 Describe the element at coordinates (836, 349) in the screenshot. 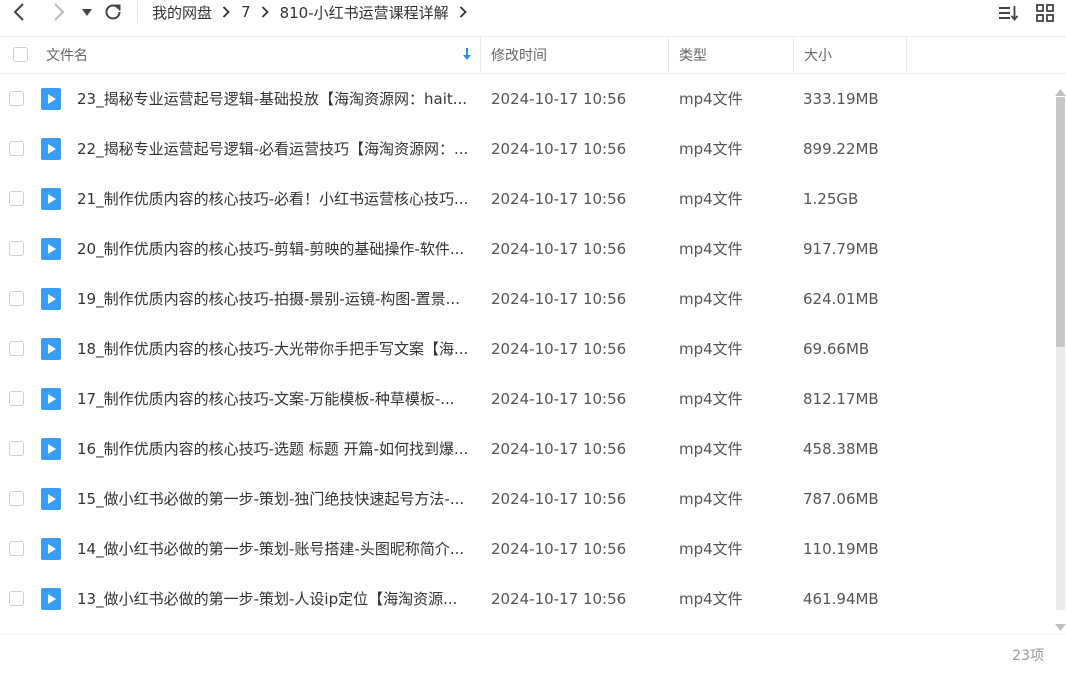

I see `file-size: 69.66MB` at that location.